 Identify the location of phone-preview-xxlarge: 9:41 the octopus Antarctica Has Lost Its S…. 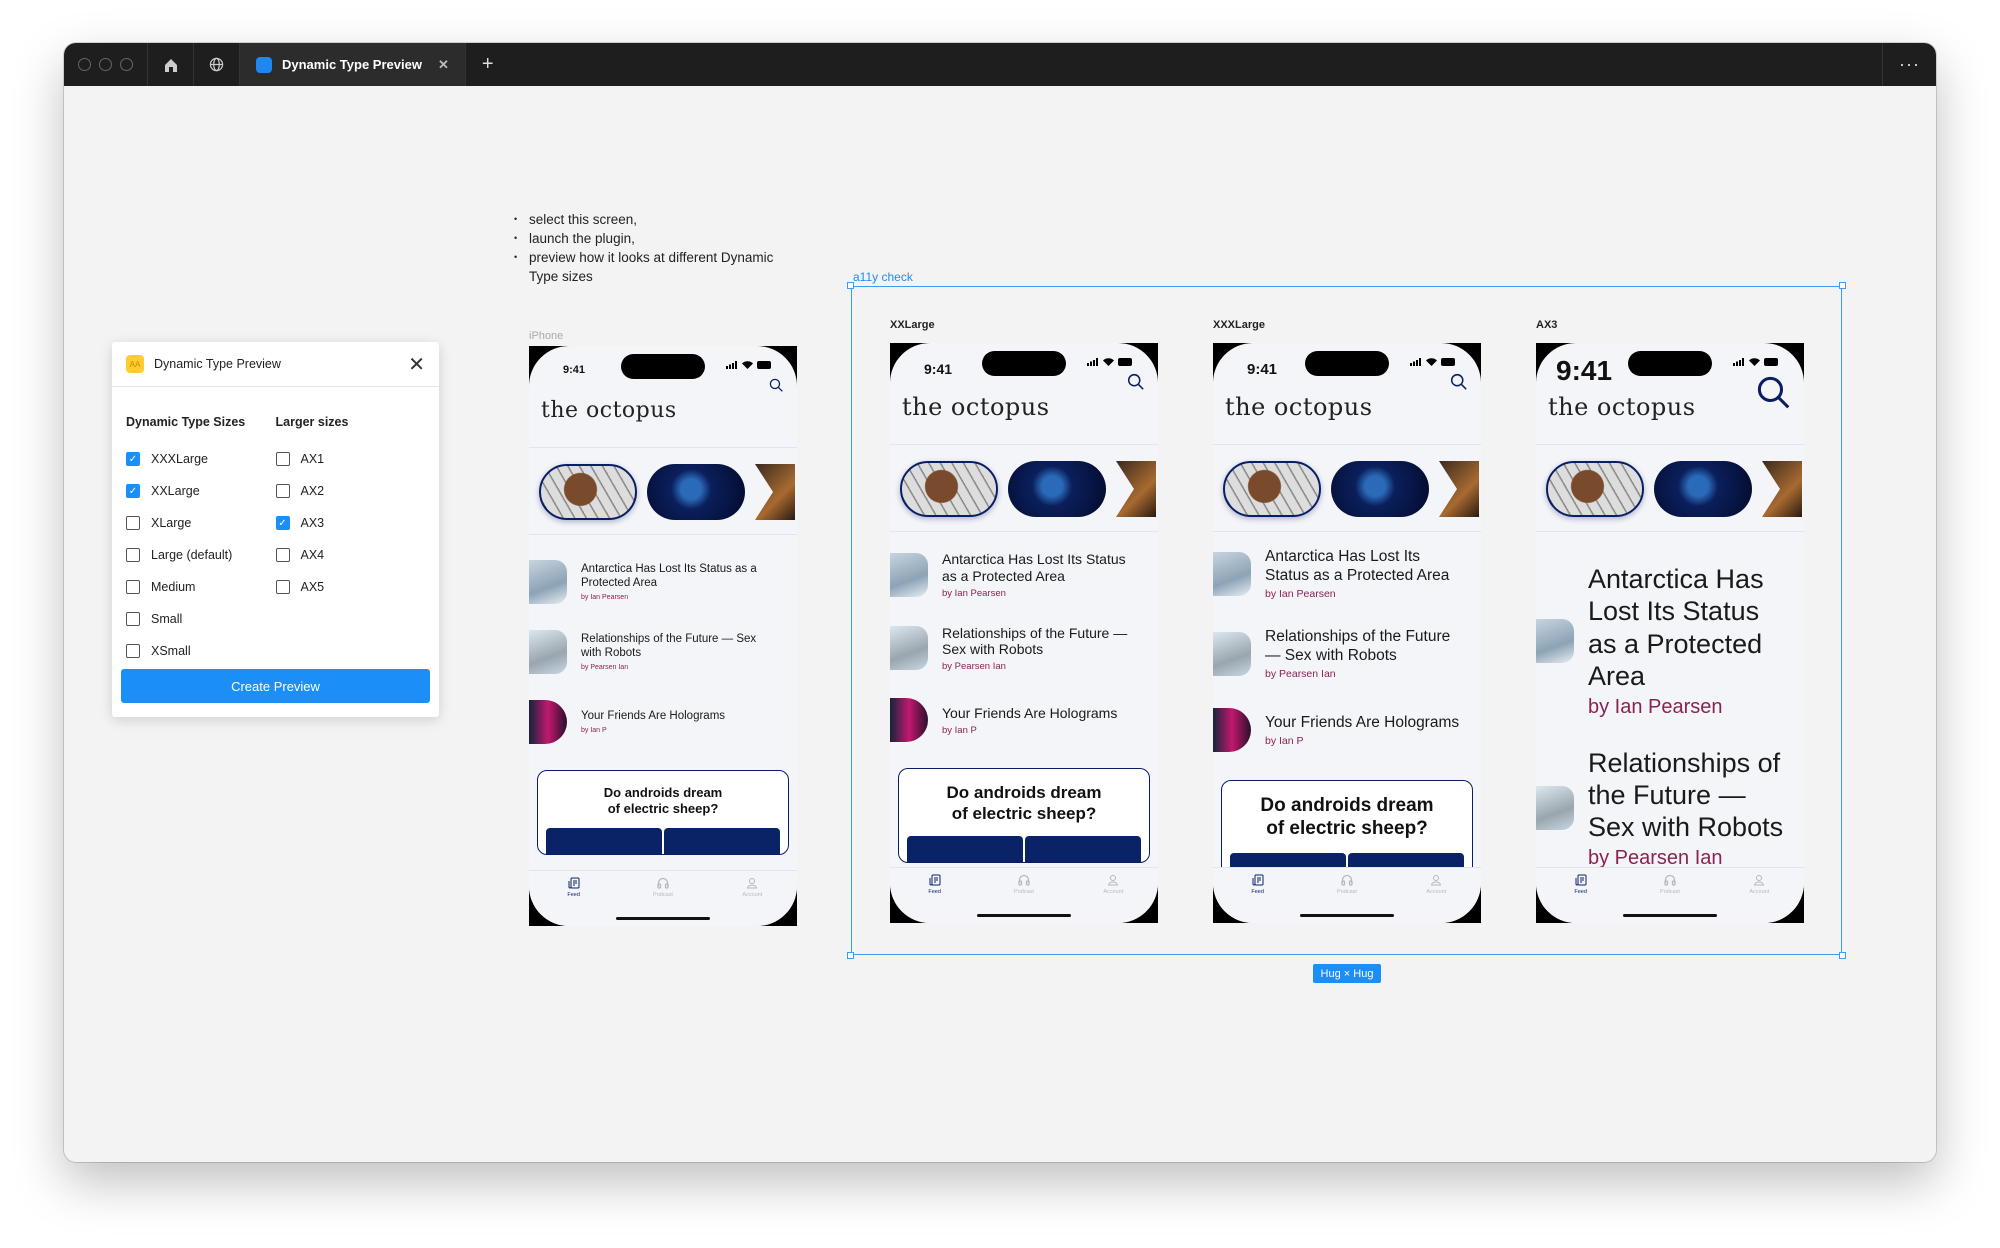
(1024, 633).